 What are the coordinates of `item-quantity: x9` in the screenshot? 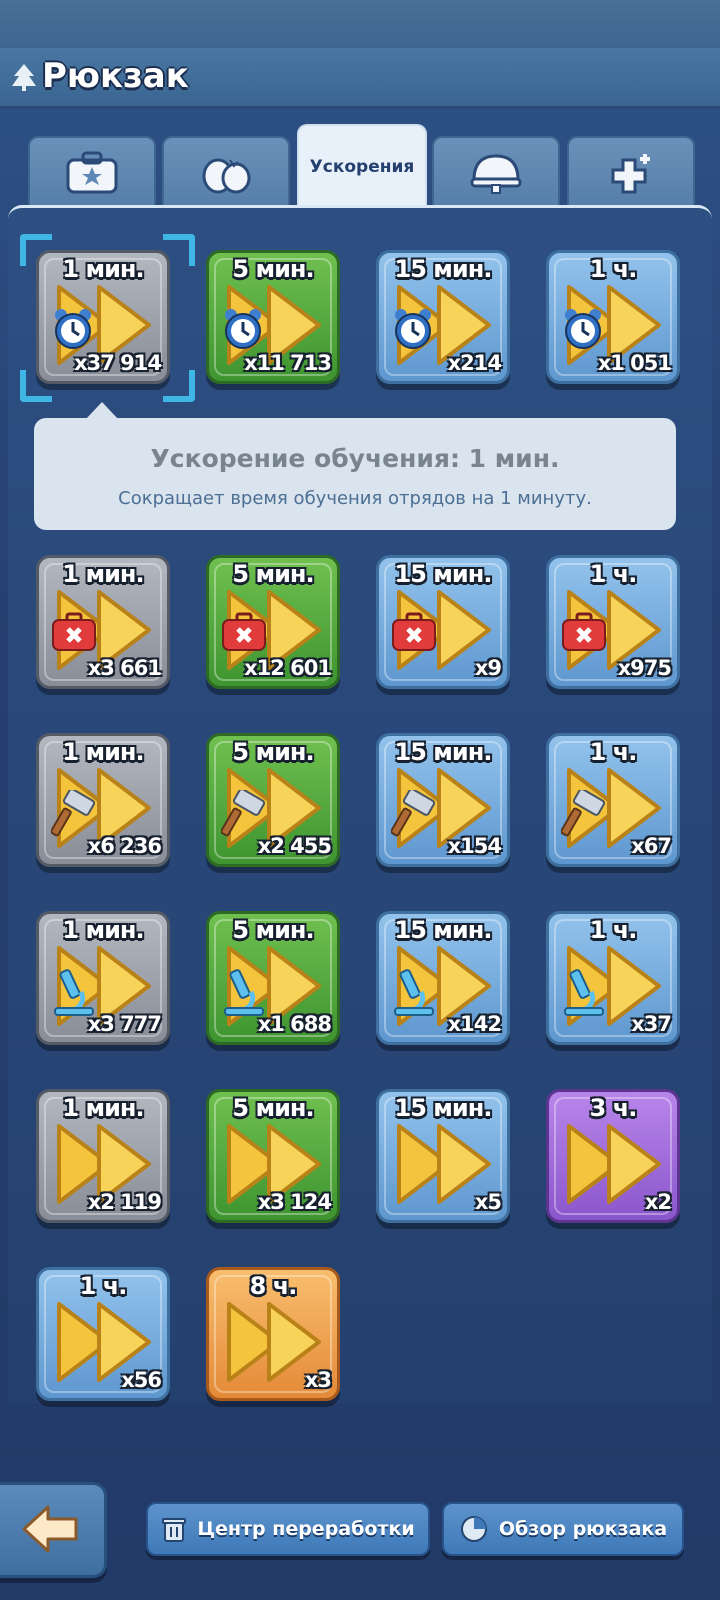 It's located at (488, 668).